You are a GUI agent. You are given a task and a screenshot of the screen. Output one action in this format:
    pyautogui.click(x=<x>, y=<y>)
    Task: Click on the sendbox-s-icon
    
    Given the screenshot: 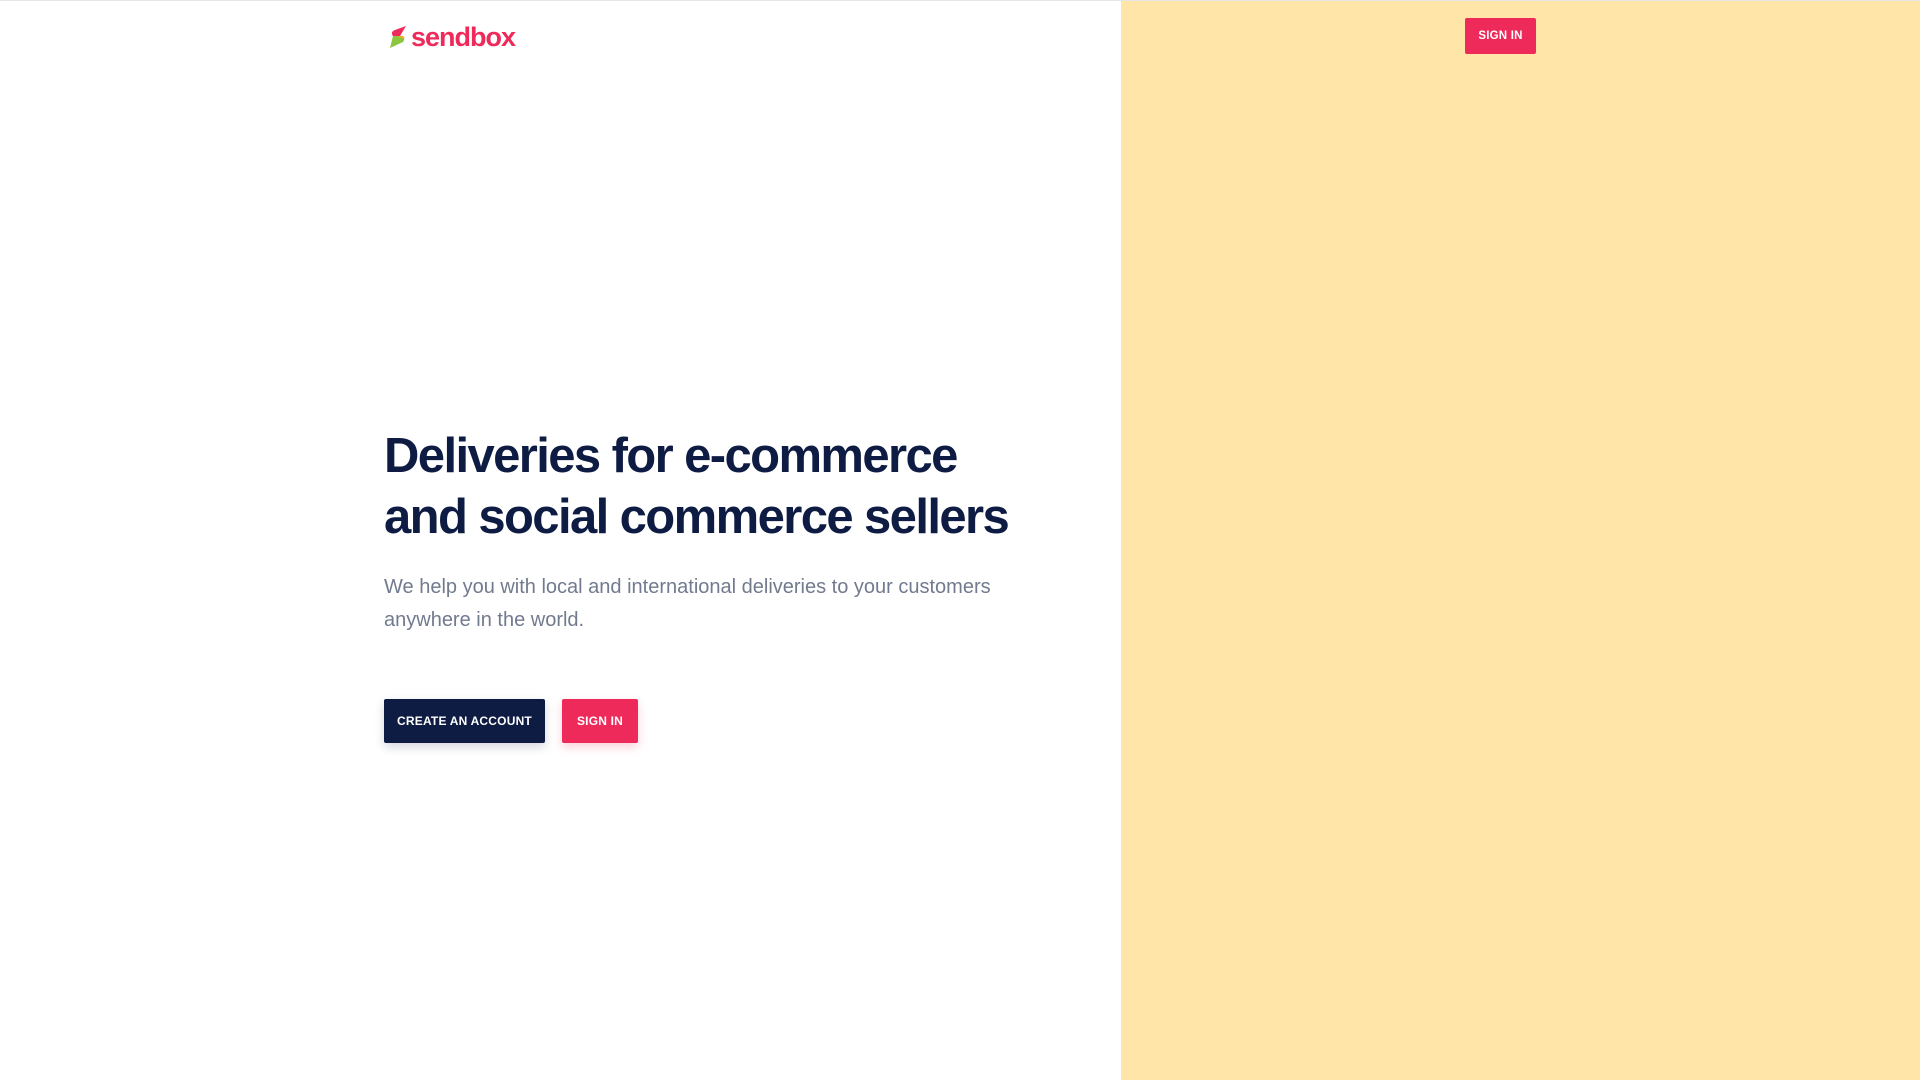 What is the action you would take?
    pyautogui.click(x=398, y=37)
    